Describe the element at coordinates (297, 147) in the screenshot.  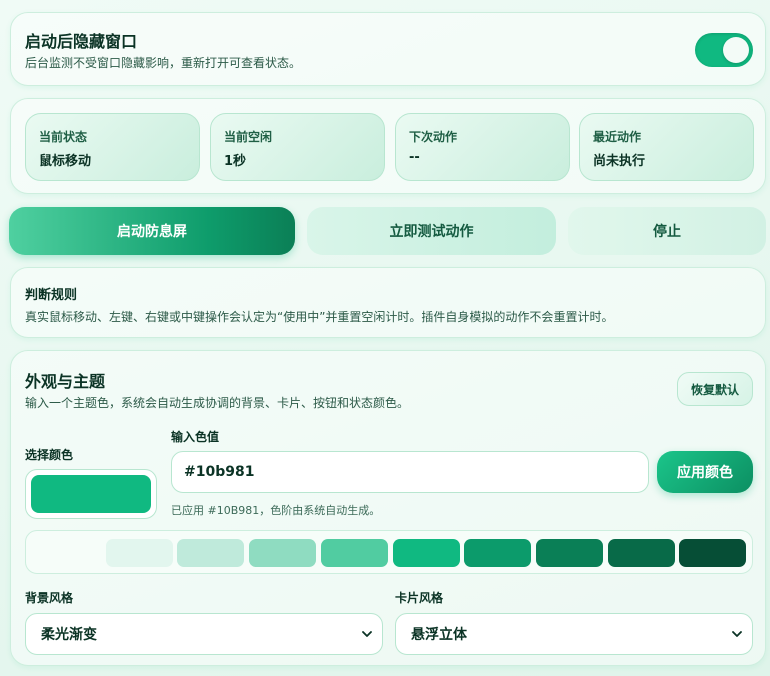
I see `stat-idle-time: 当前空闲 1秒` at that location.